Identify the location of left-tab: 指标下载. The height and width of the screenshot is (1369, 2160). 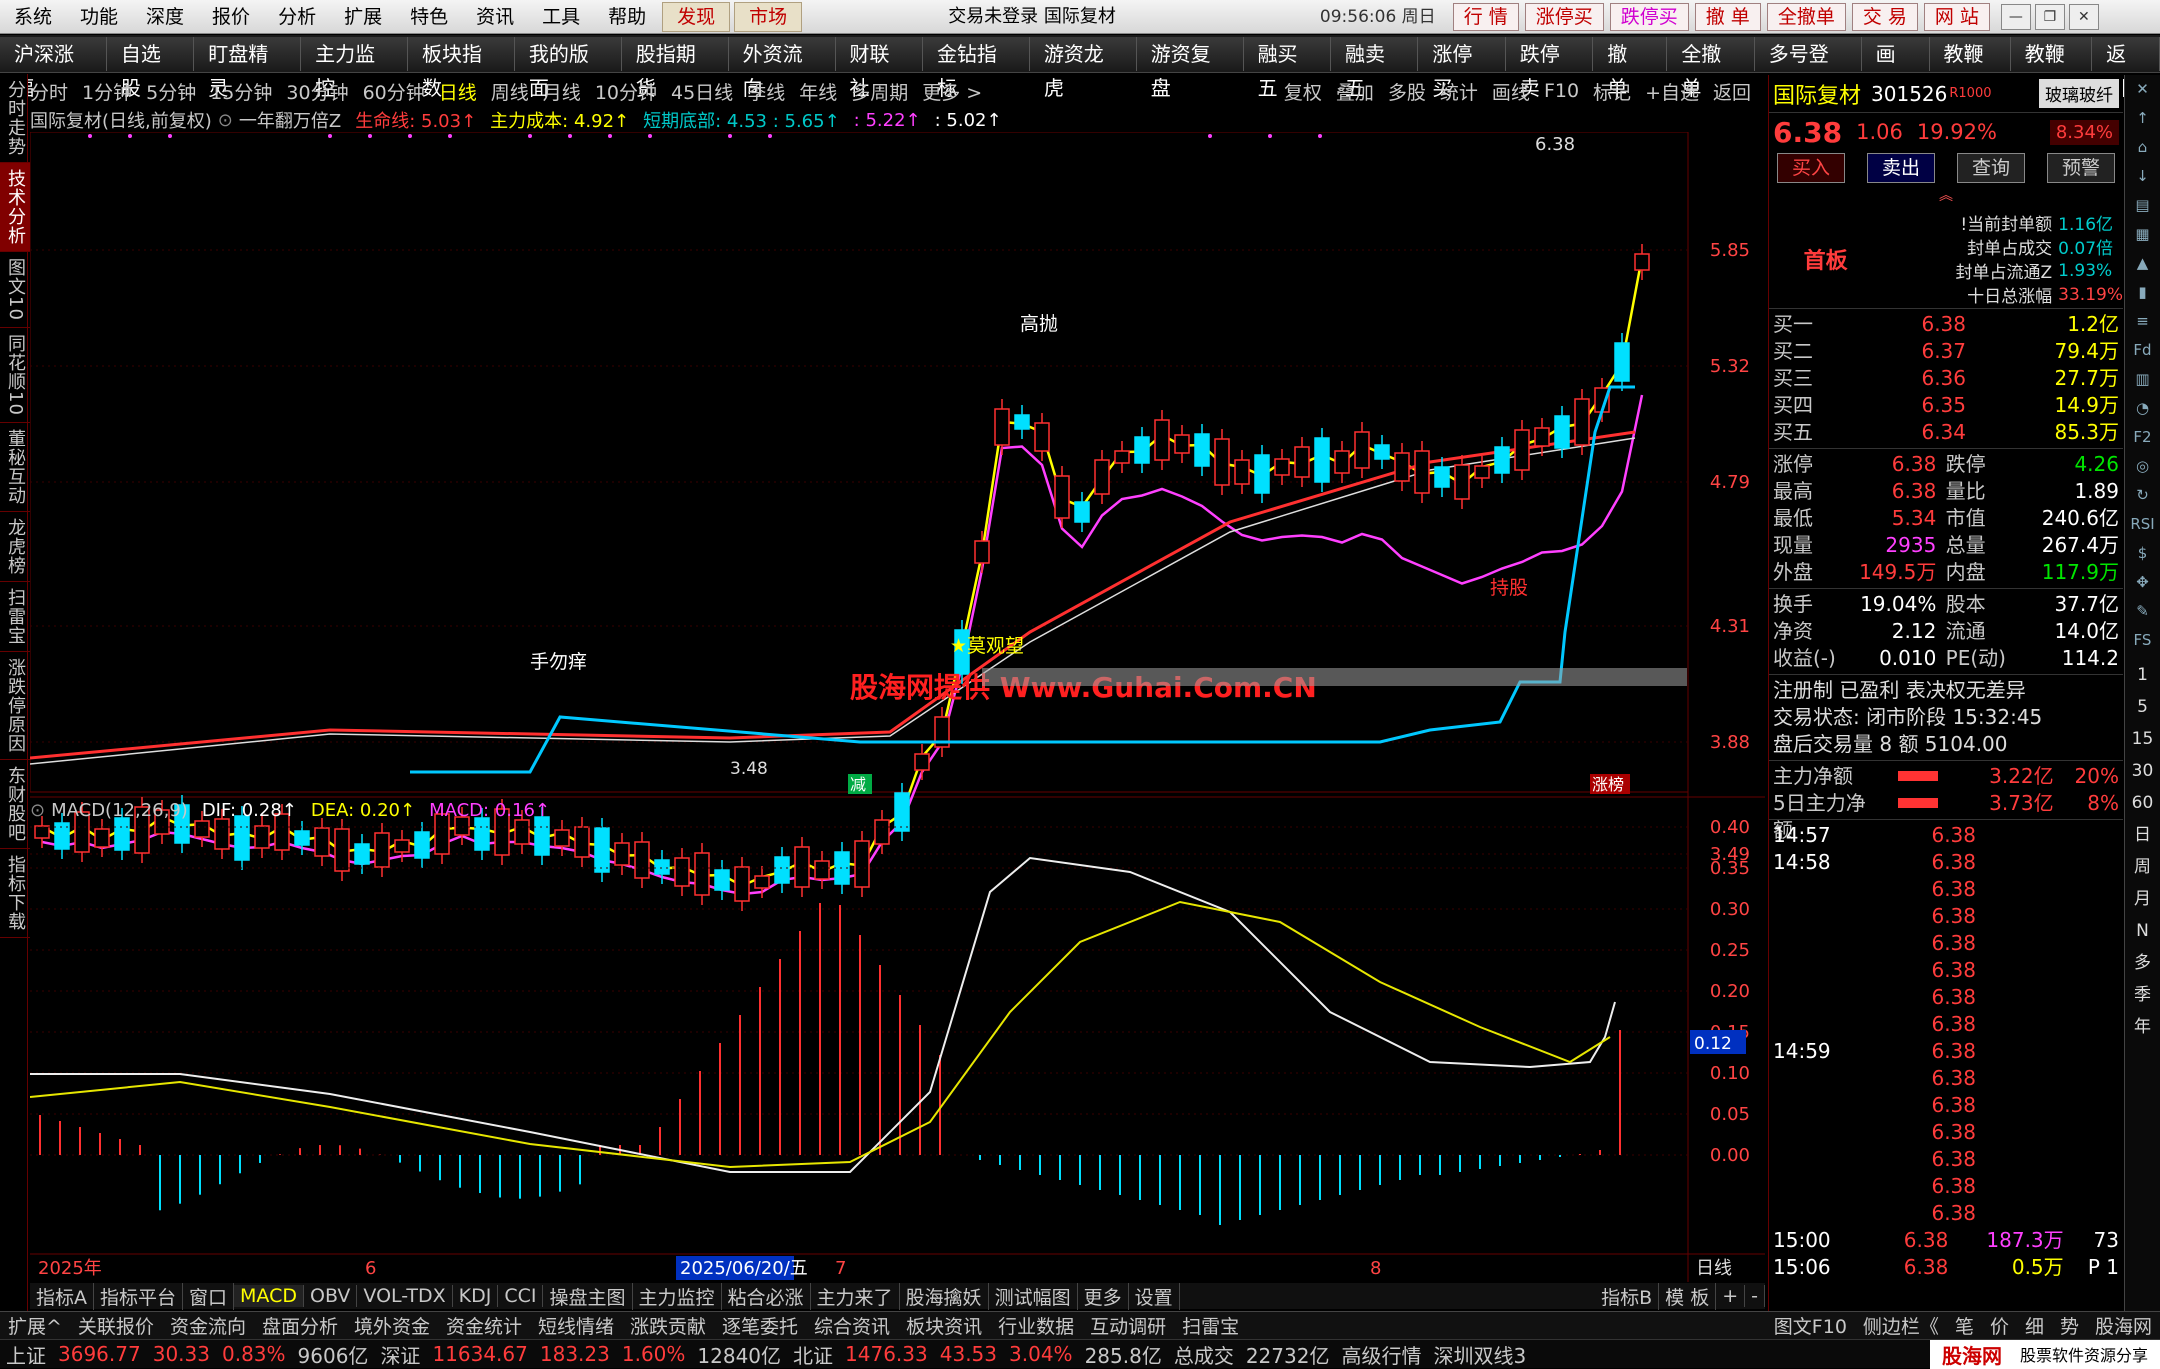
(15, 893).